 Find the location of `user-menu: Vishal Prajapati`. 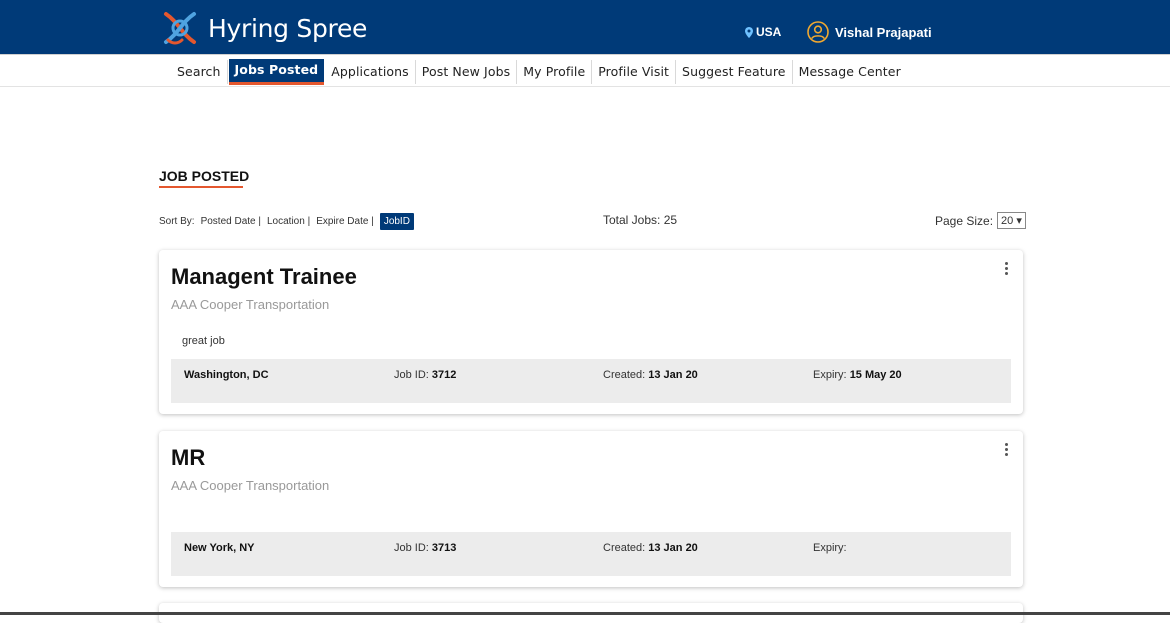

user-menu: Vishal Prajapati is located at coordinates (869, 32).